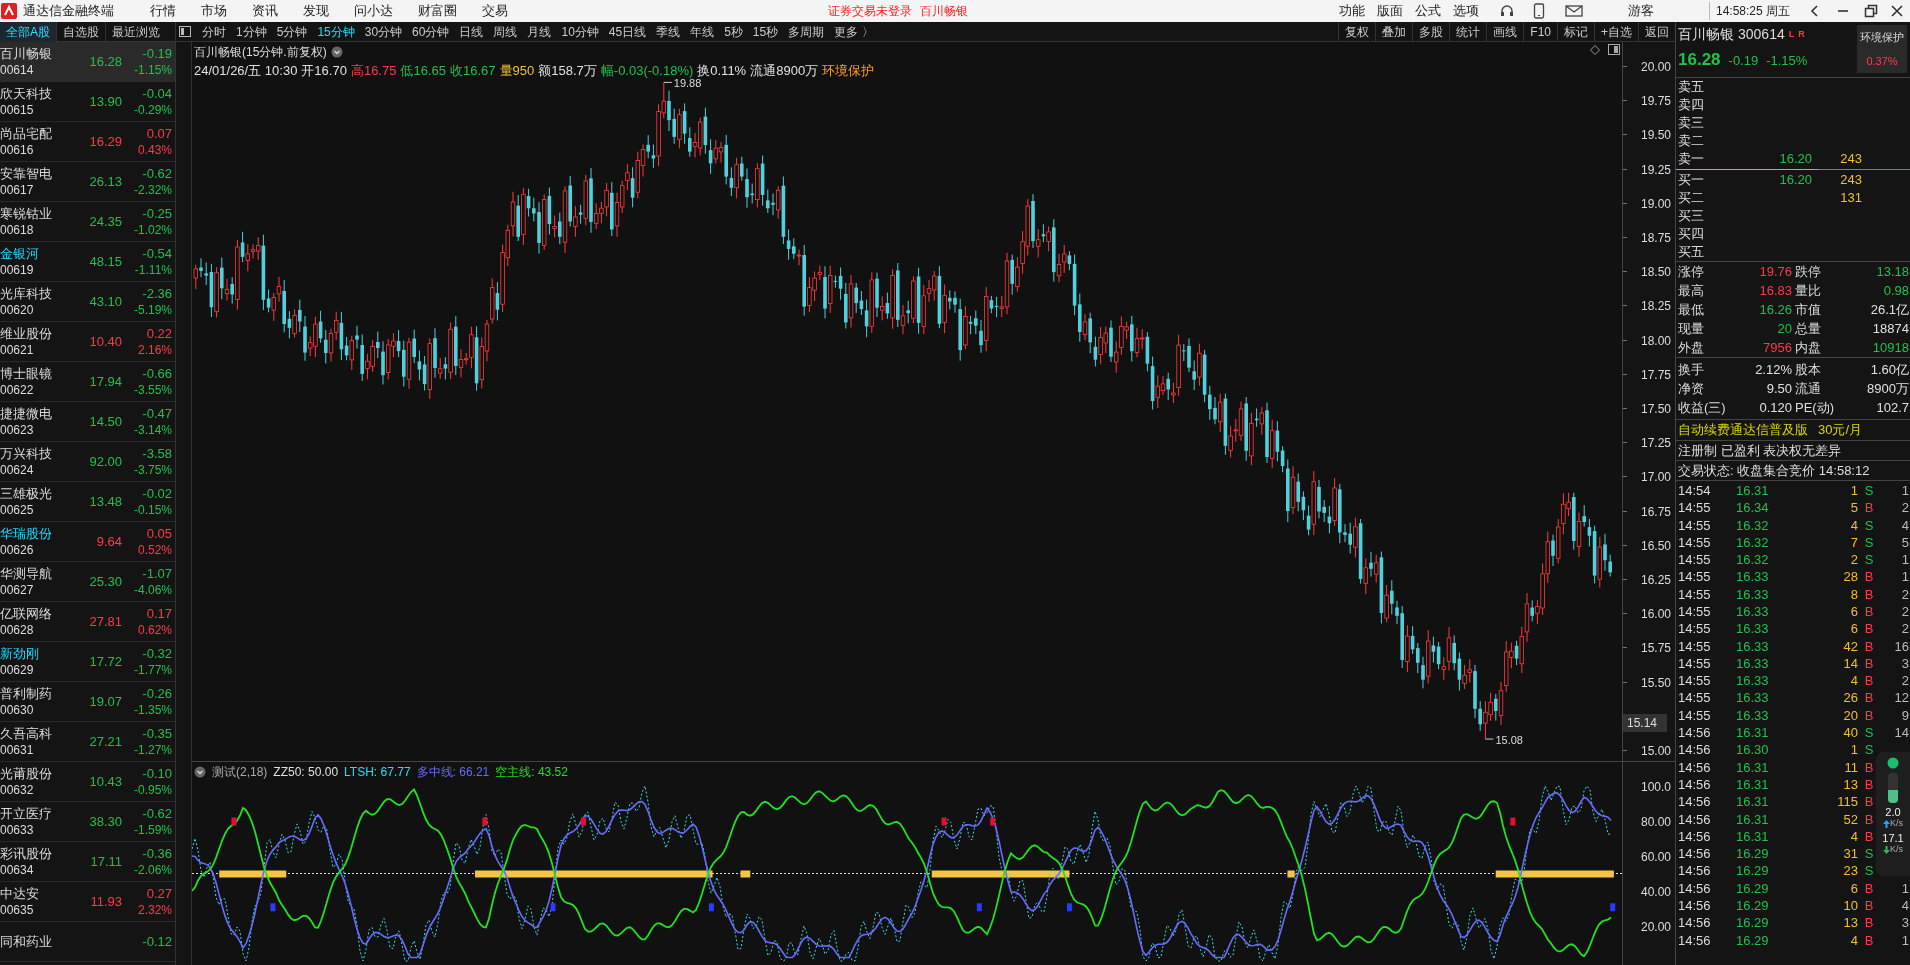  Describe the element at coordinates (1779, 388) in the screenshot. I see `stat-value: 9.50` at that location.